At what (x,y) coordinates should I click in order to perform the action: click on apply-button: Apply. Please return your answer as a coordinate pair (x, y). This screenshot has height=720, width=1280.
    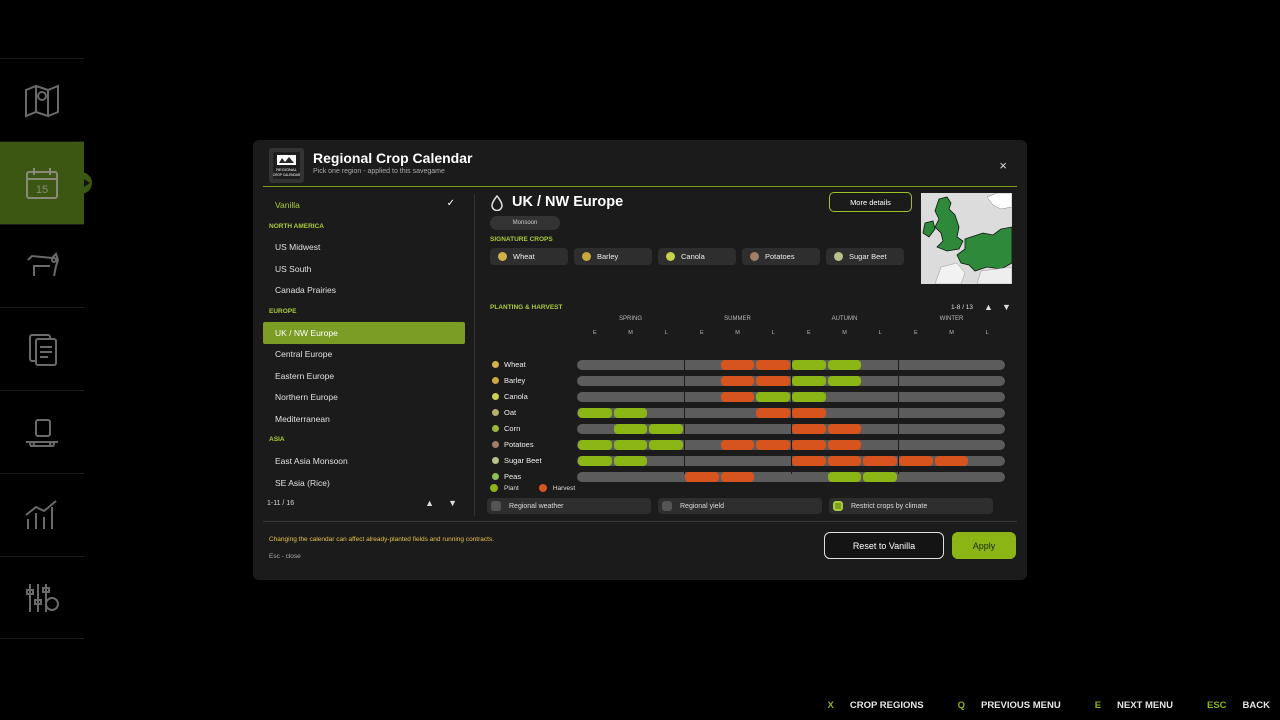
    Looking at the image, I should click on (984, 545).